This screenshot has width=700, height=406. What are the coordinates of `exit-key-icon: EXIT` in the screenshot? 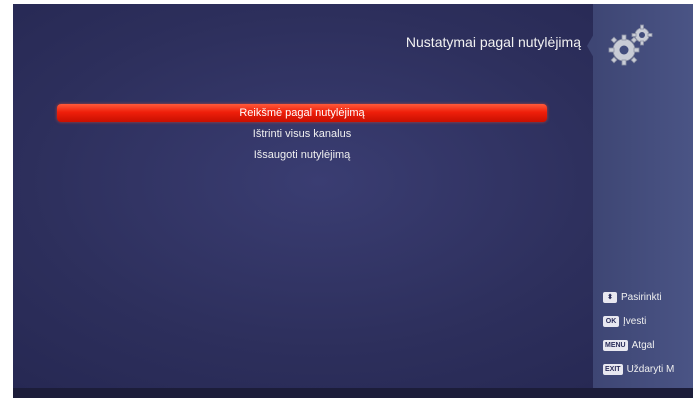 It's located at (613, 369).